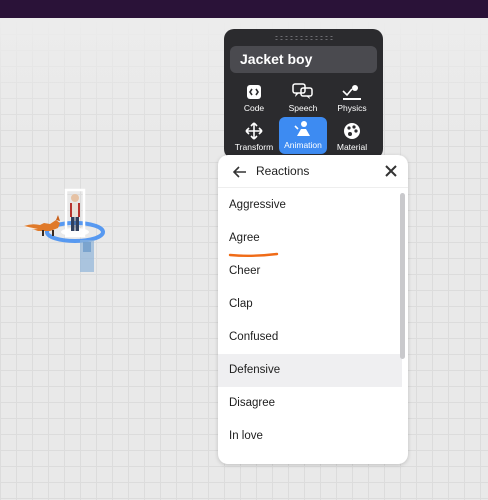 This screenshot has height=500, width=488. What do you see at coordinates (303, 129) in the screenshot?
I see `animation-icon` at bounding box center [303, 129].